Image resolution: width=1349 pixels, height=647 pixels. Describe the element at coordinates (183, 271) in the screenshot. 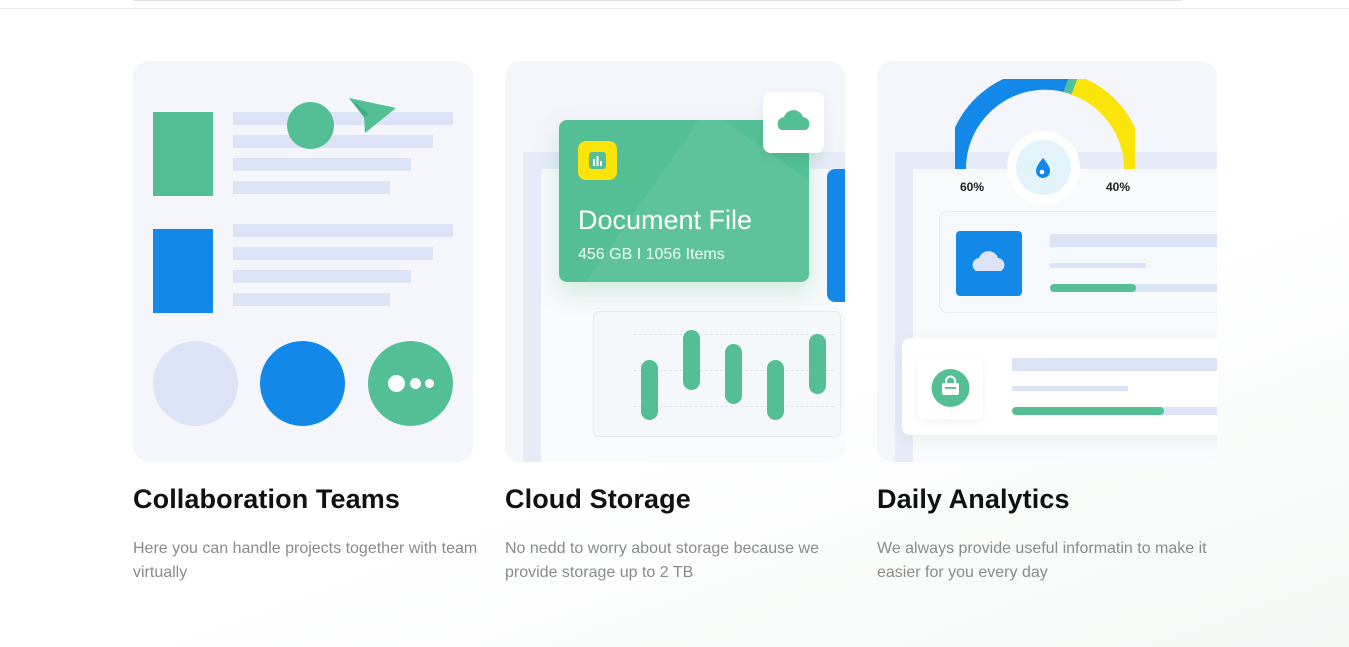

I see `blue-block` at that location.